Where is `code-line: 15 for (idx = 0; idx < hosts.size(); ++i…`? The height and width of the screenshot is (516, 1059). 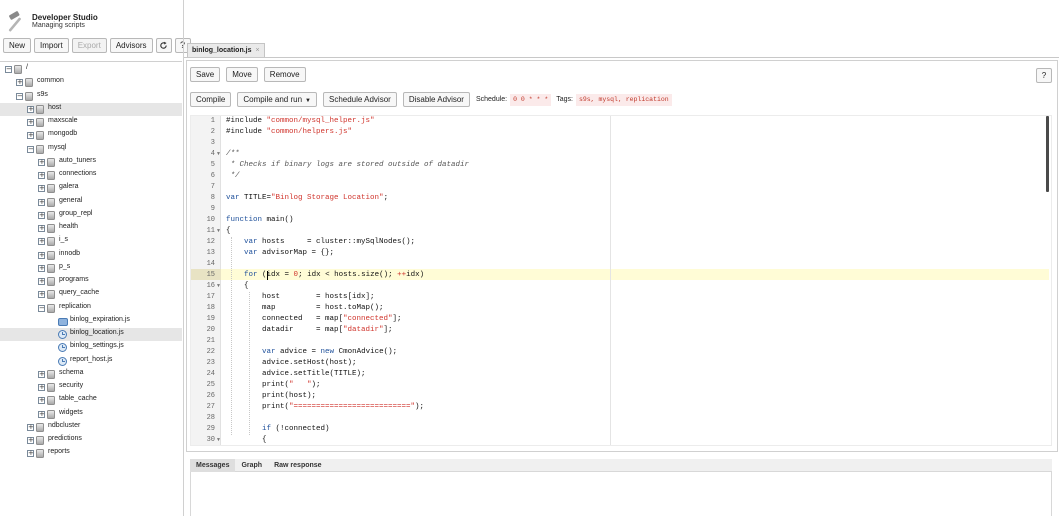 code-line: 15 for (idx = 0; idx < hosts.size(); ++i… is located at coordinates (621, 275).